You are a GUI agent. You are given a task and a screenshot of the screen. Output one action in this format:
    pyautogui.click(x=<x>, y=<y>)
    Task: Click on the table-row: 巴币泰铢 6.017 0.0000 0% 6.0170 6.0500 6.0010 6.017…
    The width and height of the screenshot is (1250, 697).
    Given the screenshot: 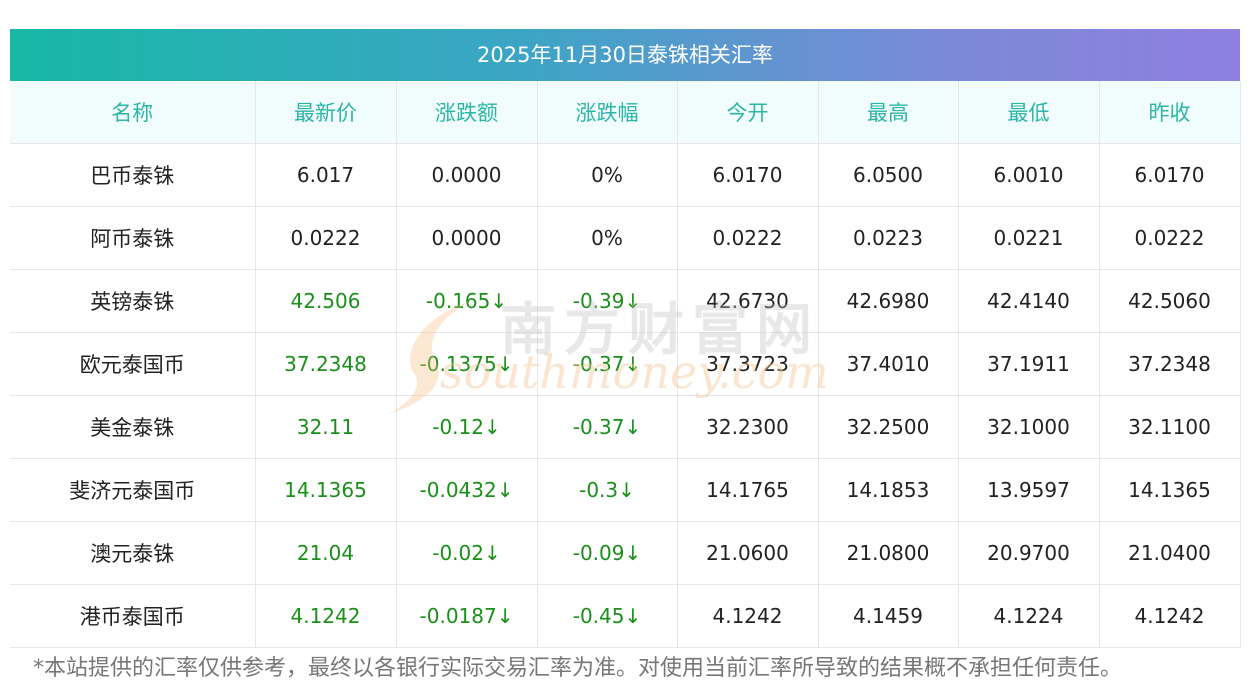 What is the action you would take?
    pyautogui.click(x=625, y=175)
    